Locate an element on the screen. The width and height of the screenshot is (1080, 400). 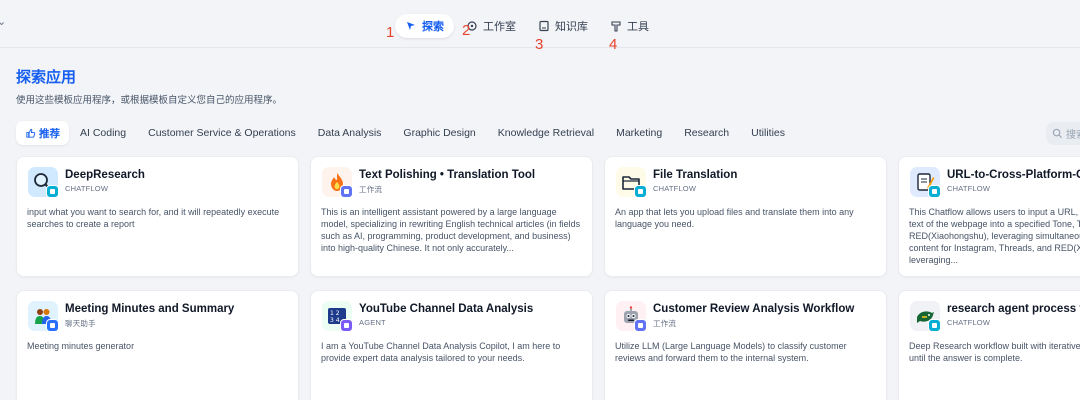
app-name: Customer Review Analysis Workflow is located at coordinates (754, 309).